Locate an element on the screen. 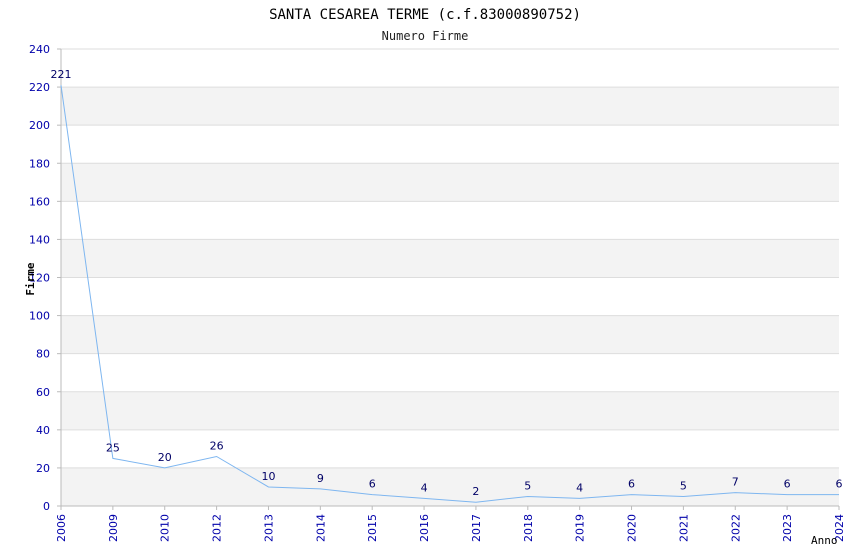 The height and width of the screenshot is (550, 850). chart-subtitle: Numero Firme is located at coordinates (425, 36).